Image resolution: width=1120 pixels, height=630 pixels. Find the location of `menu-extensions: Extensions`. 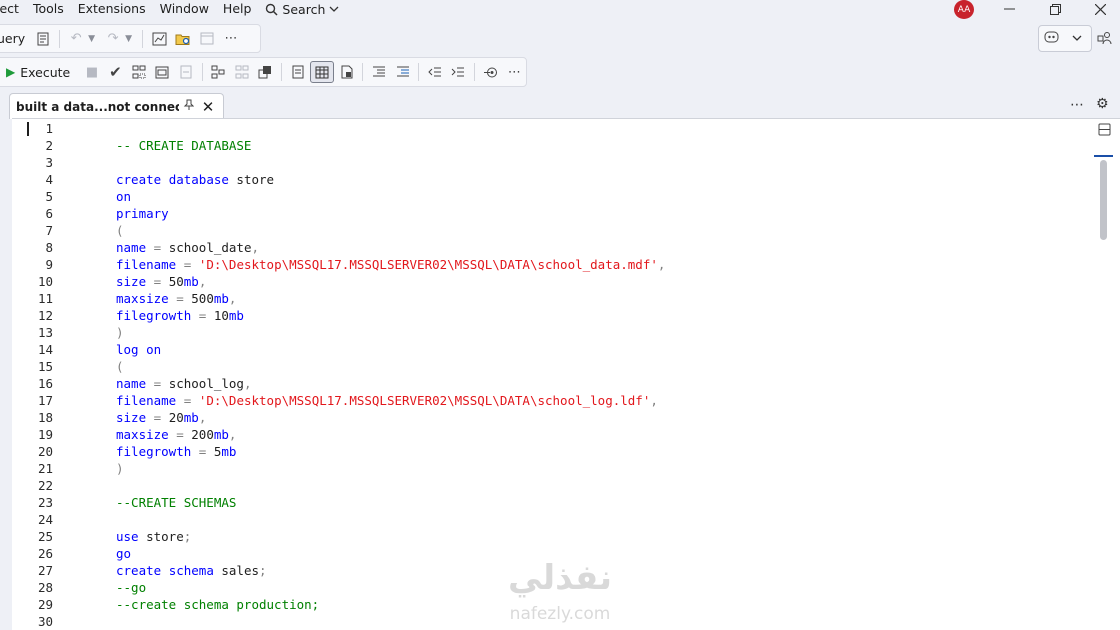

menu-extensions: Extensions is located at coordinates (112, 9).